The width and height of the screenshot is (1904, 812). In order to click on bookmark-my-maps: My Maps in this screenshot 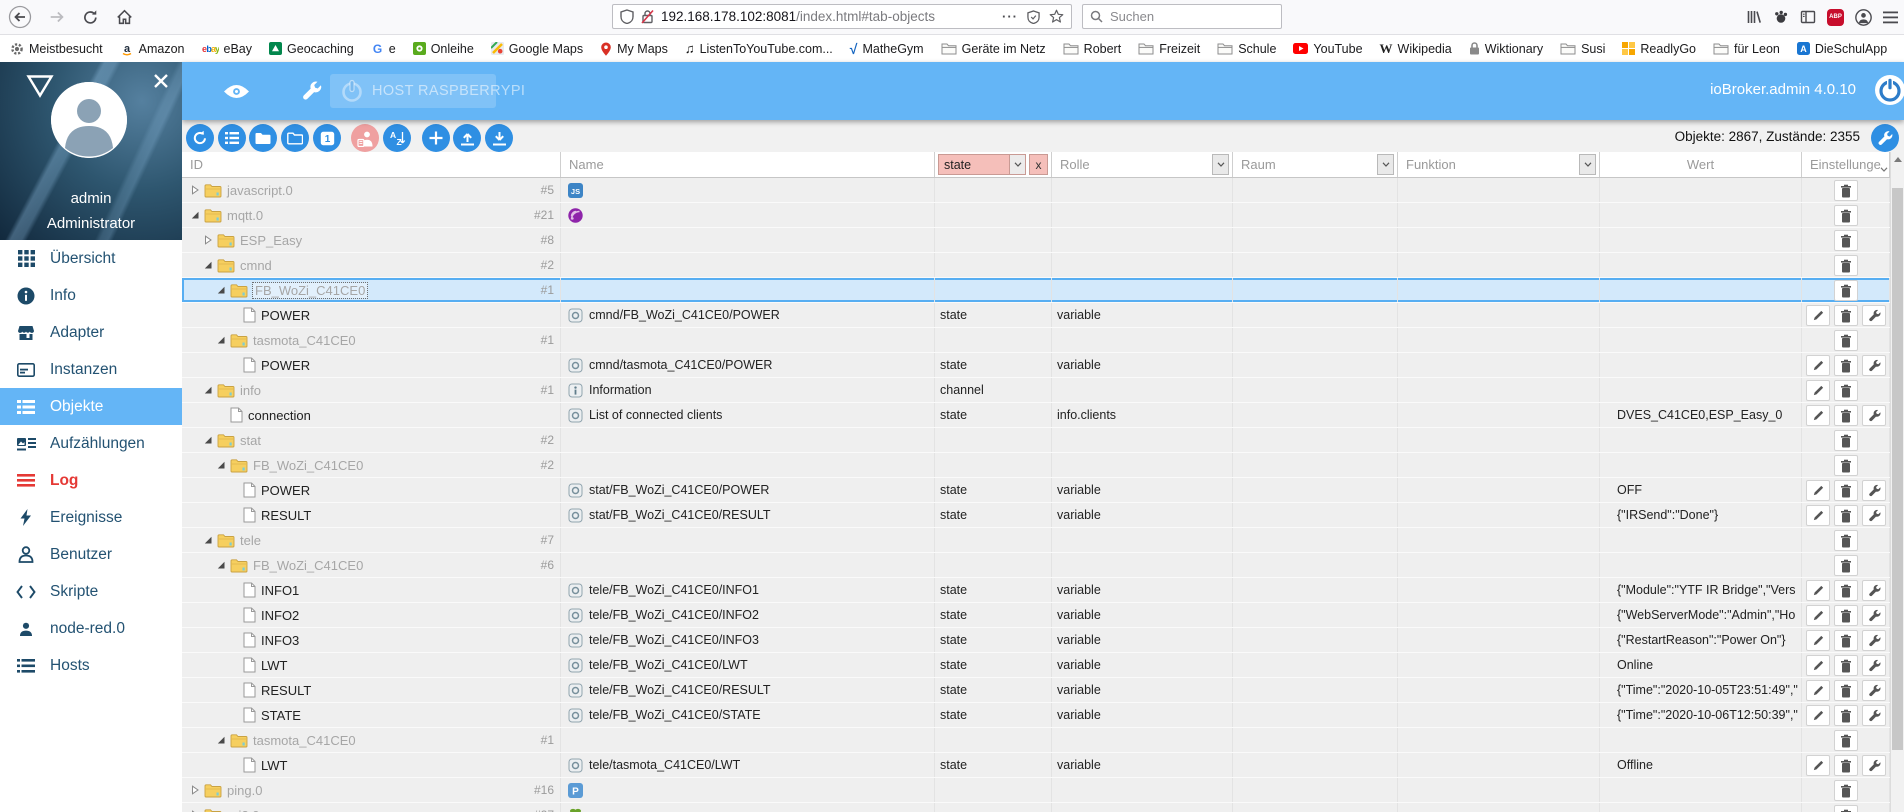, I will do `click(634, 49)`.